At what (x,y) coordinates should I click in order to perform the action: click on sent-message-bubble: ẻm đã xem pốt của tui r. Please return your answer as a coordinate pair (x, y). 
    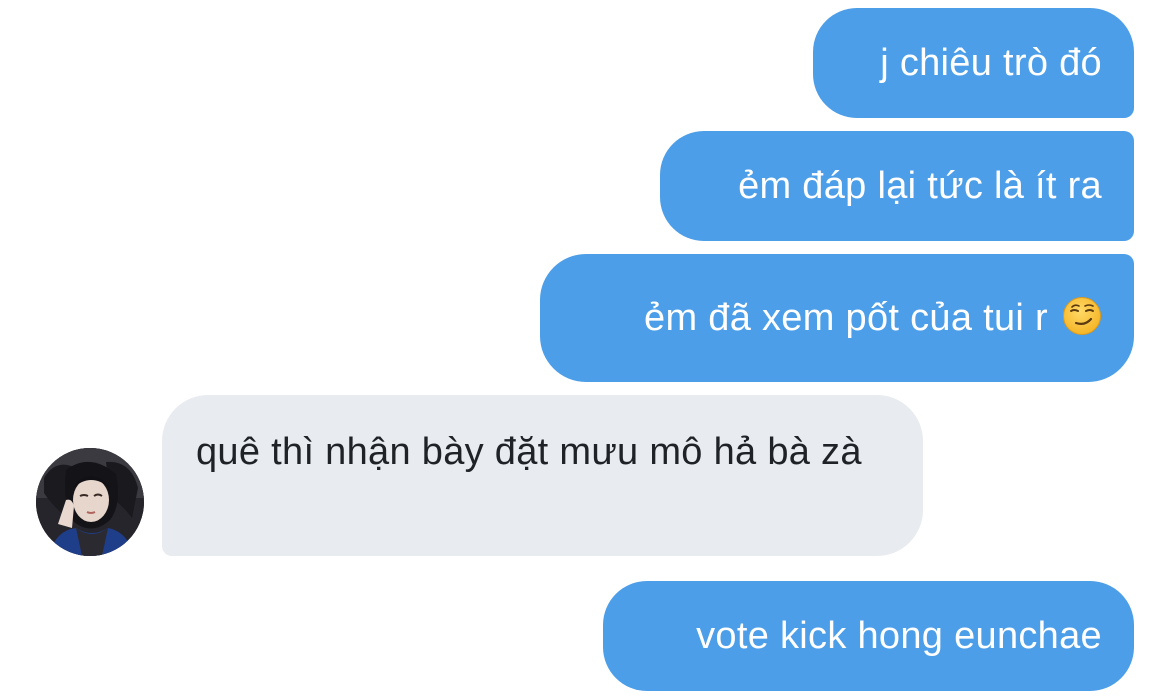
    Looking at the image, I should click on (837, 318).